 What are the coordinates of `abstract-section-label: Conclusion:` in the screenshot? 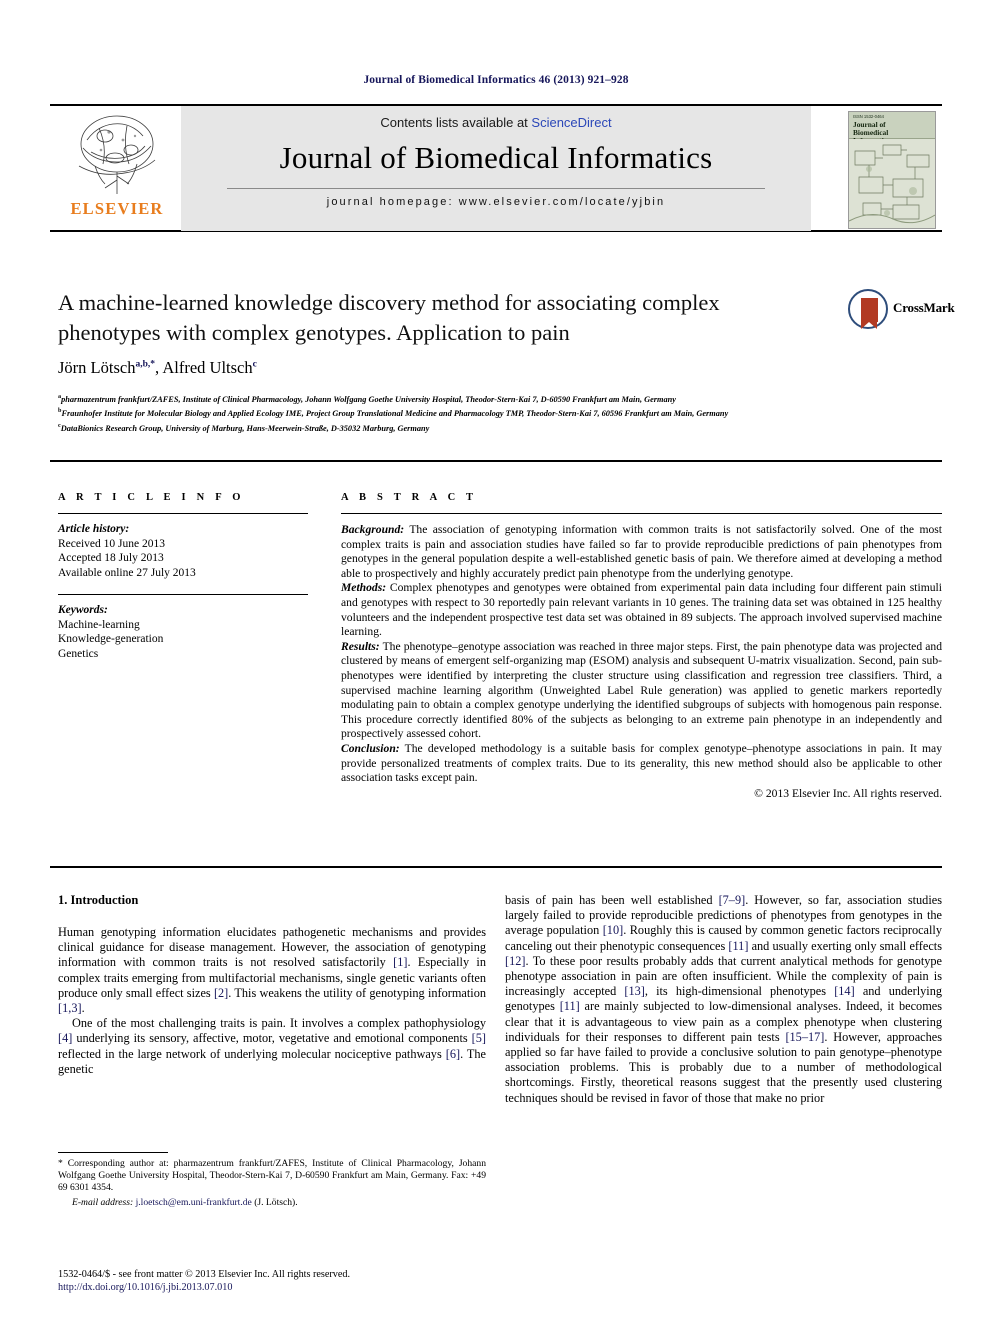 It's located at (370, 748).